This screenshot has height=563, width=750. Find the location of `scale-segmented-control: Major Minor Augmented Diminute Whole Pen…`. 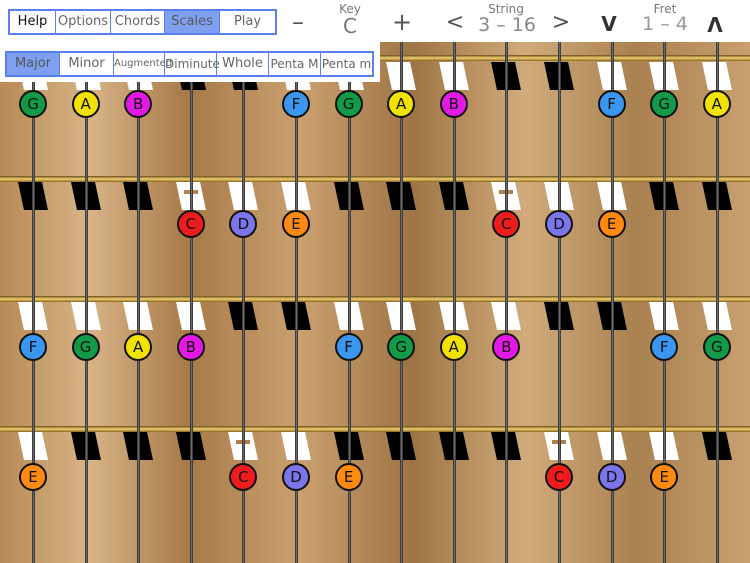

scale-segmented-control: Major Minor Augmented Diminute Whole Pen… is located at coordinates (189, 64).